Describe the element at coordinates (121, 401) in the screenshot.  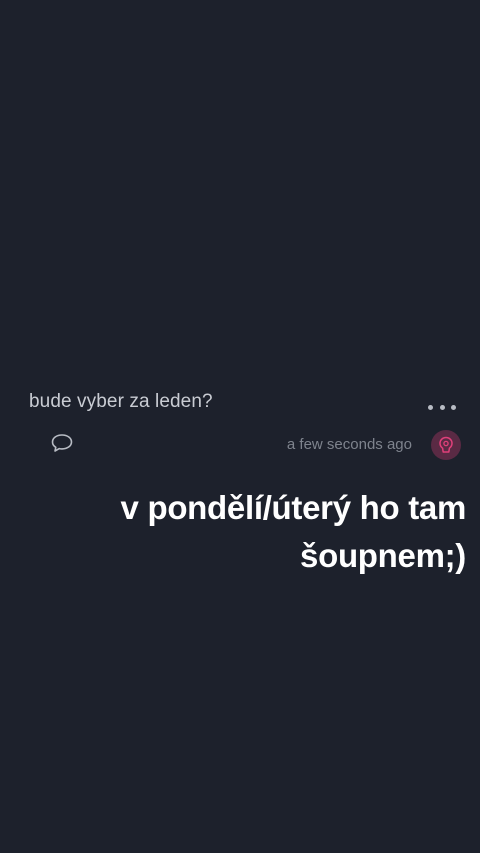
I see `comment-text: bude vyber za leden?` at that location.